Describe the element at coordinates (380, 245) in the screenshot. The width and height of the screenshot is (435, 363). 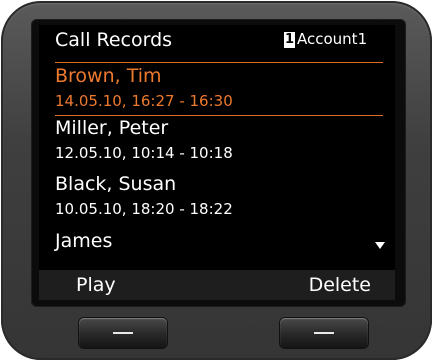
I see `scroll-down-arrow-icon` at that location.